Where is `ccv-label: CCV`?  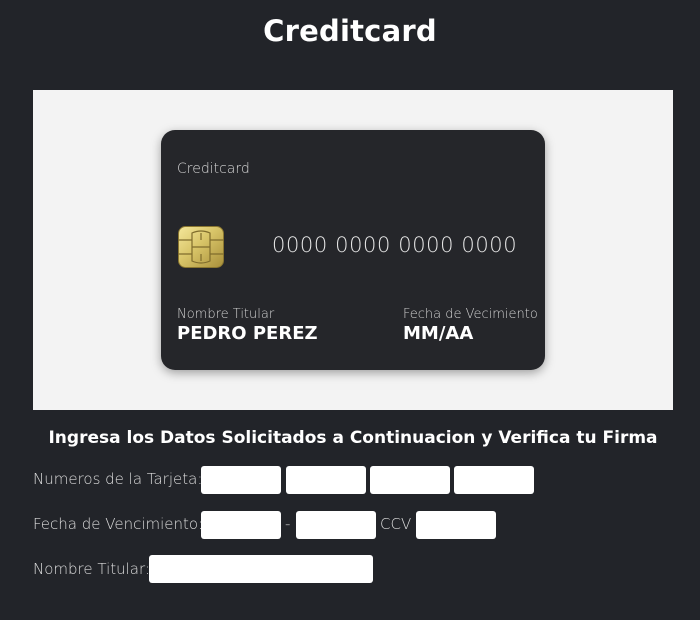
ccv-label: CCV is located at coordinates (396, 524).